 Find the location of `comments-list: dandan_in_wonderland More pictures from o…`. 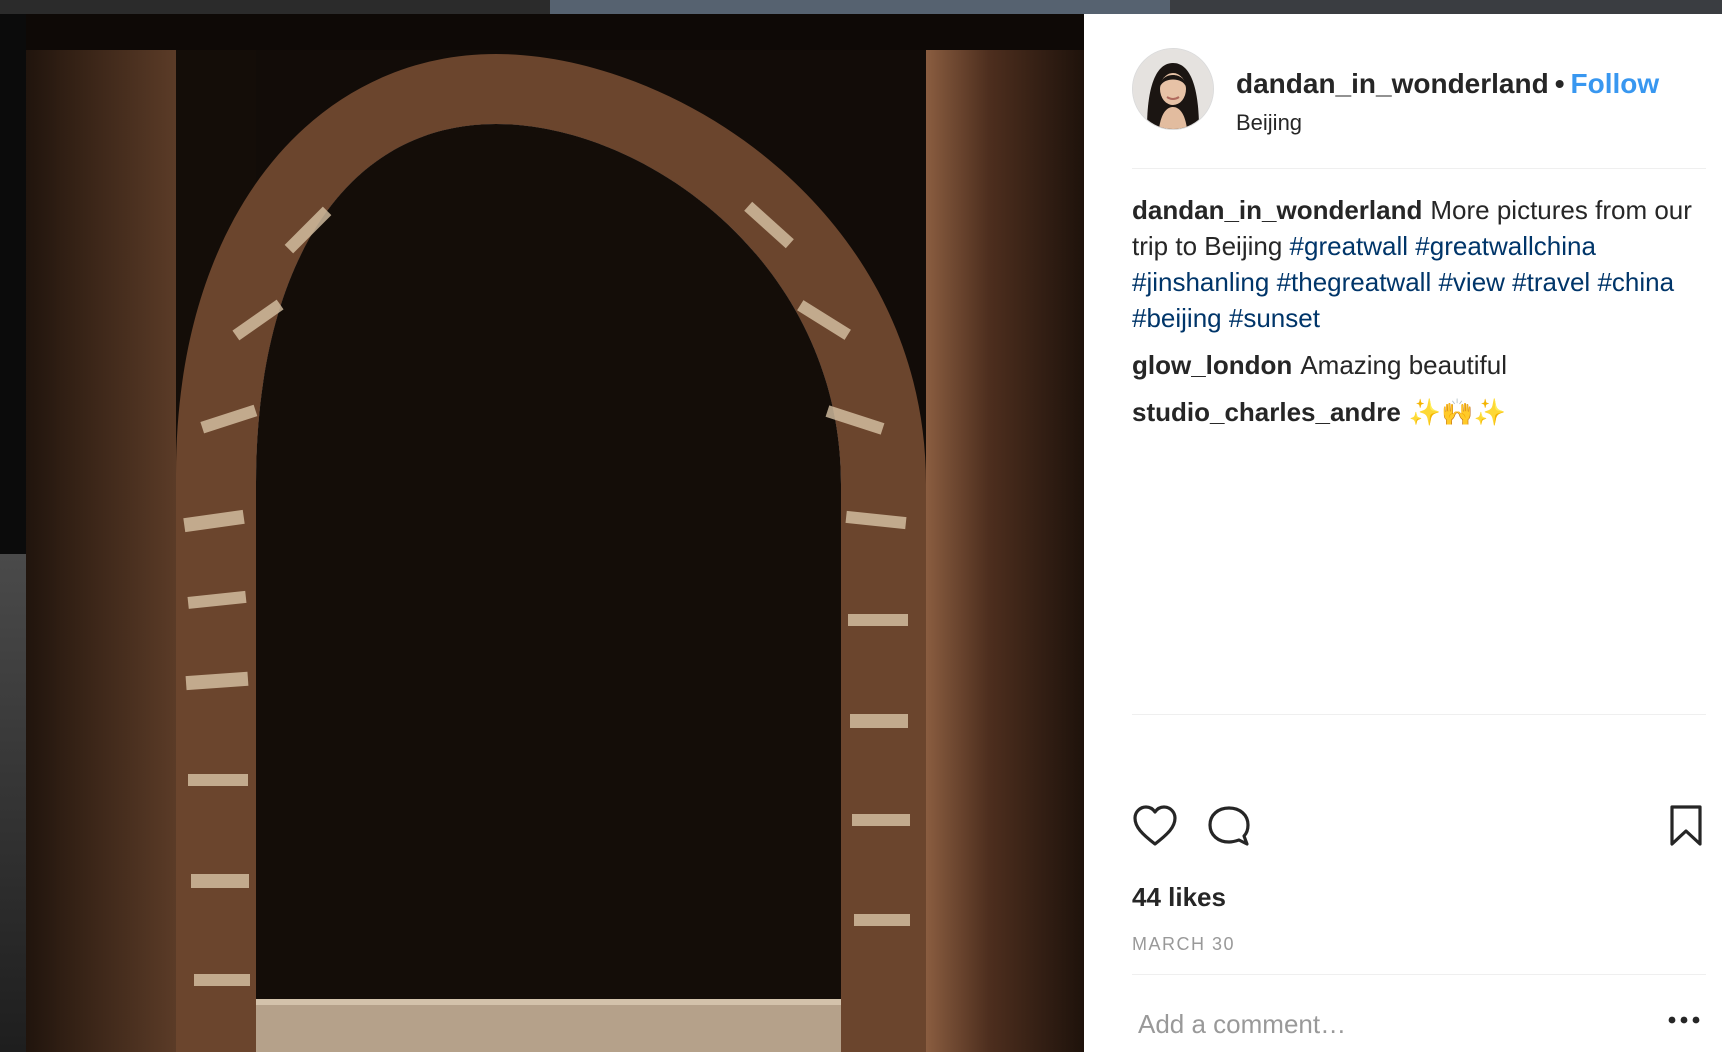

comments-list: dandan_in_wonderland More pictures from o… is located at coordinates (1417, 317).